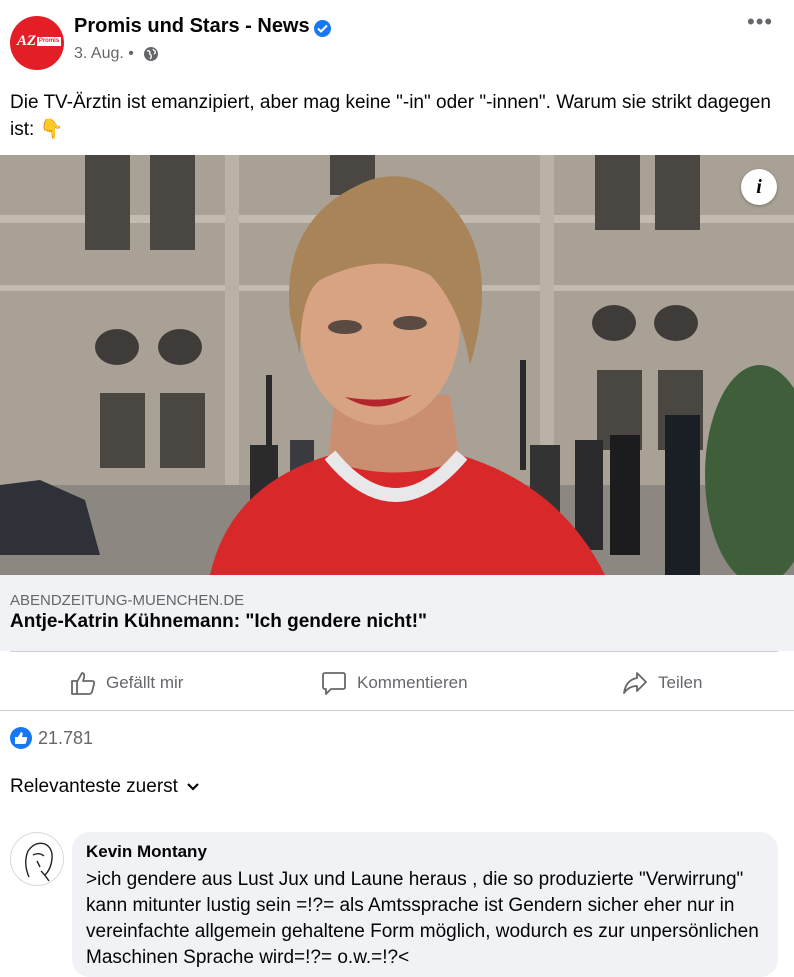  What do you see at coordinates (192, 26) in the screenshot?
I see `page-name-link: Promis und Stars - News` at bounding box center [192, 26].